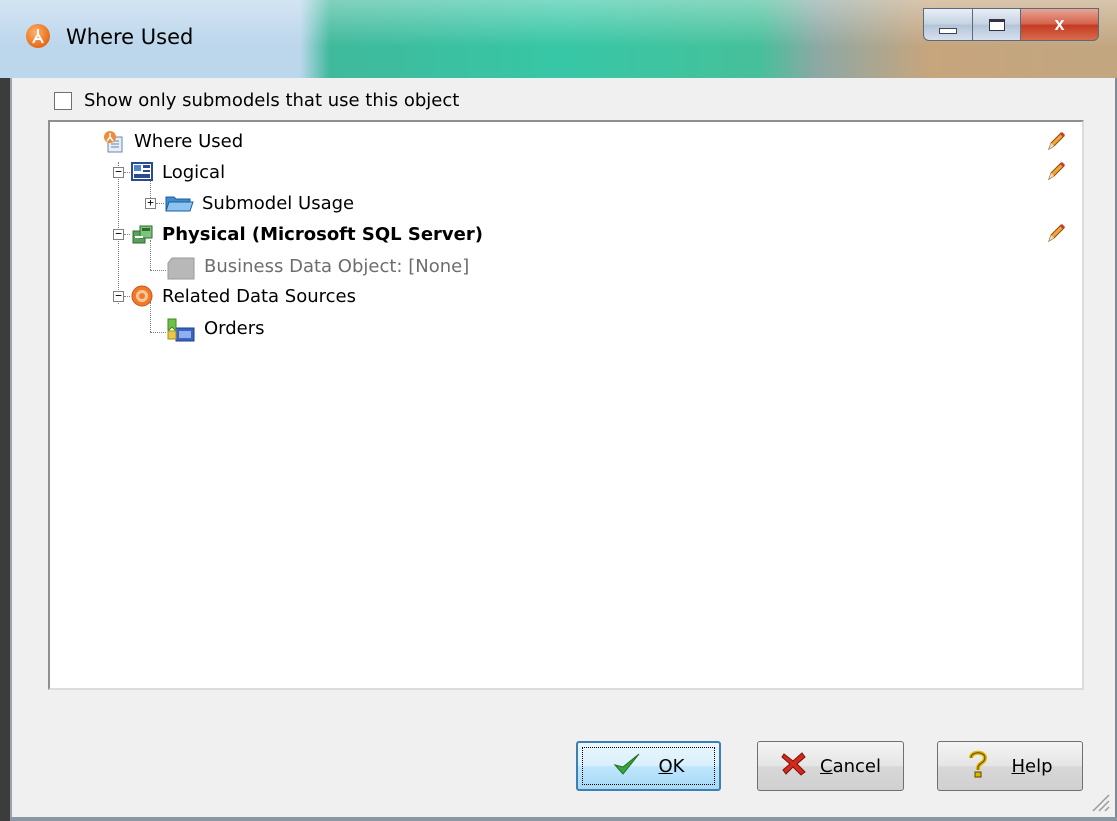 This screenshot has height=821, width=1117. I want to click on tree-node-label: Physical (Microsoft SQL Server), so click(322, 234).